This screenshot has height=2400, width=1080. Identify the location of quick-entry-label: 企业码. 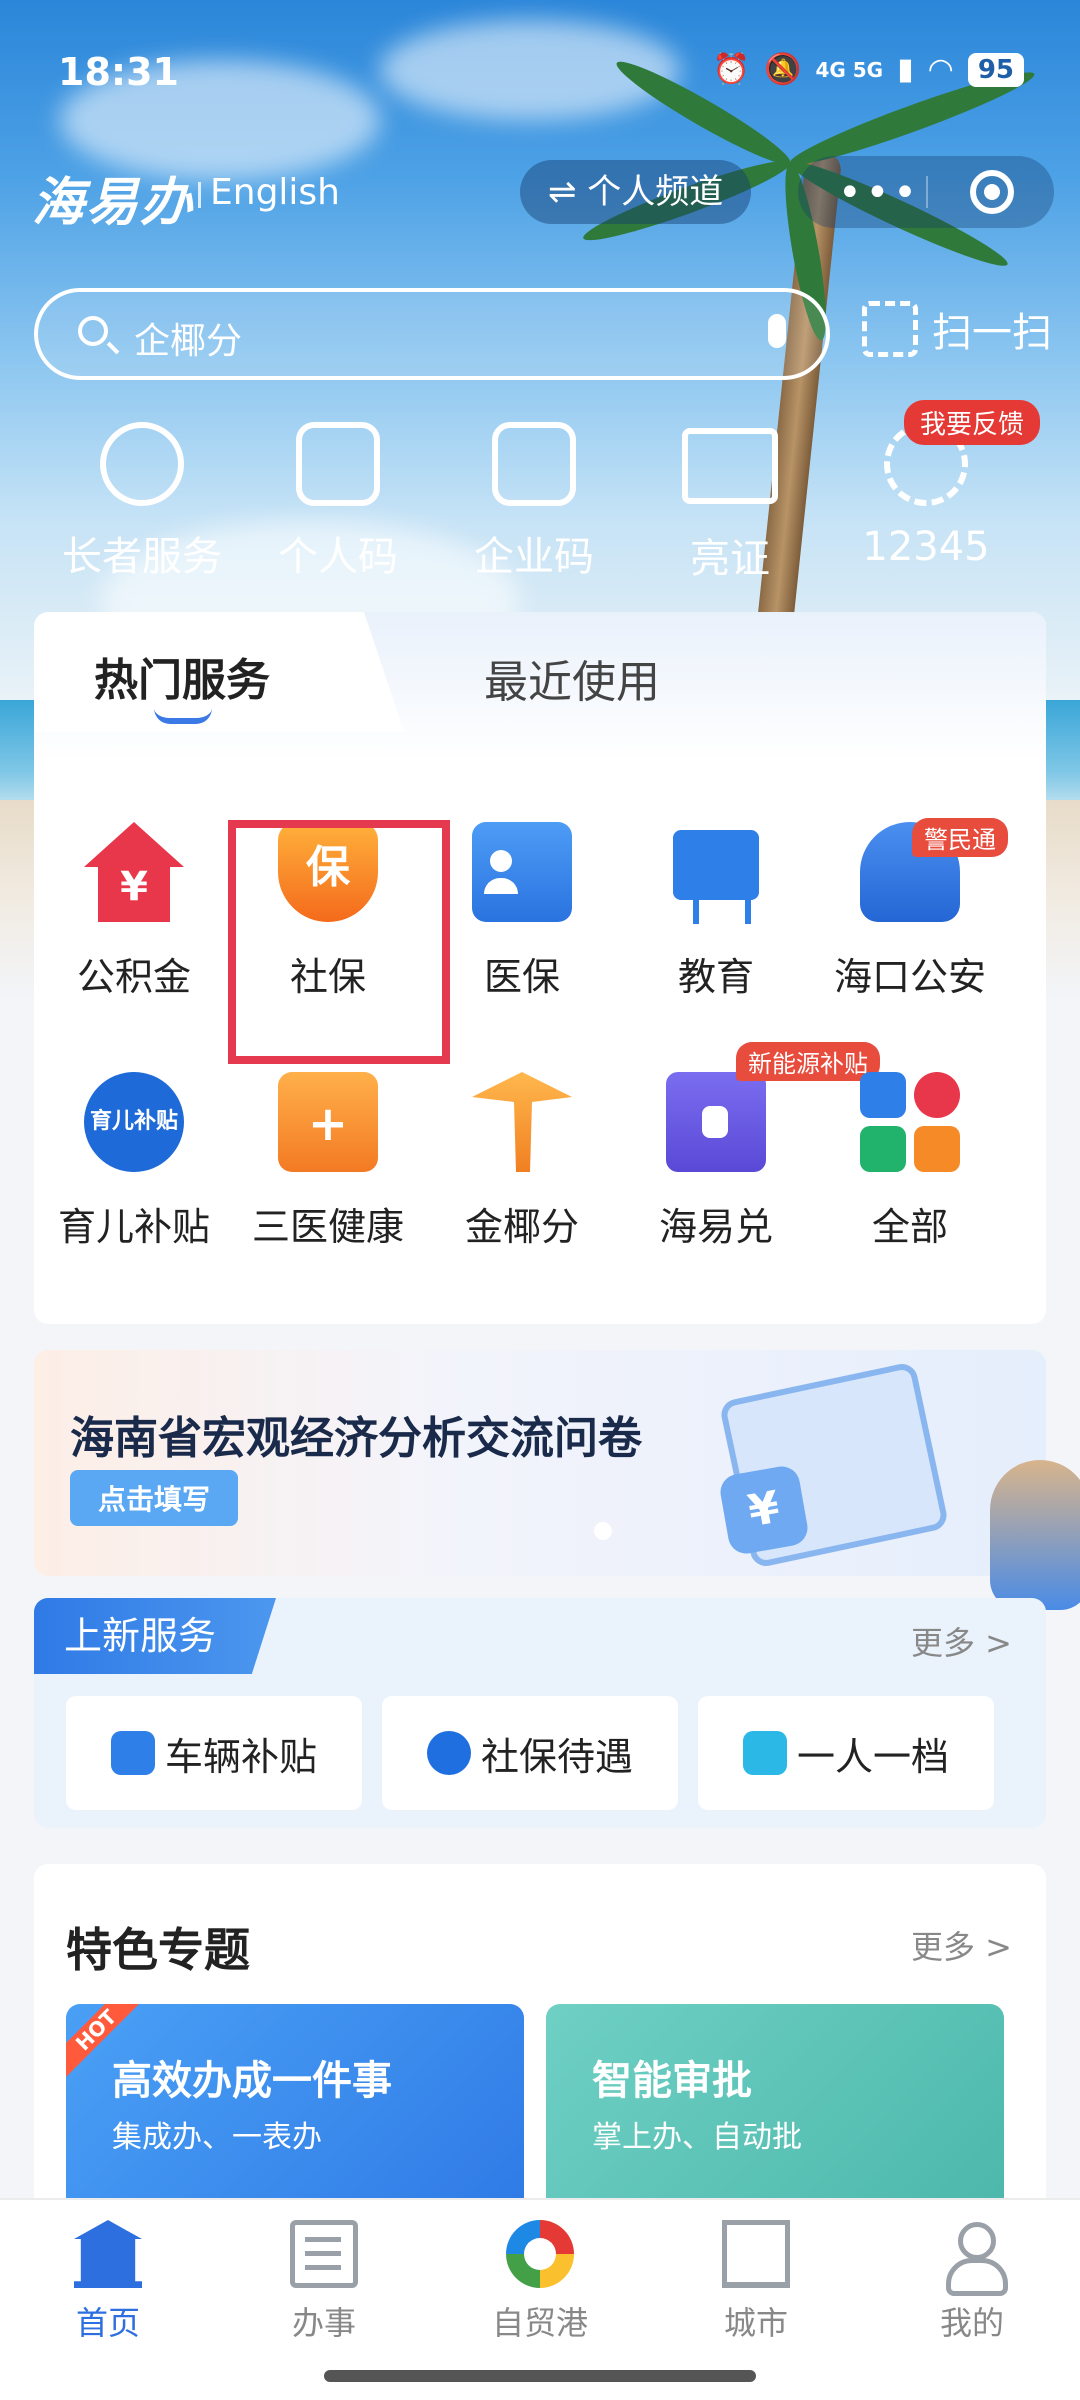
(534, 557).